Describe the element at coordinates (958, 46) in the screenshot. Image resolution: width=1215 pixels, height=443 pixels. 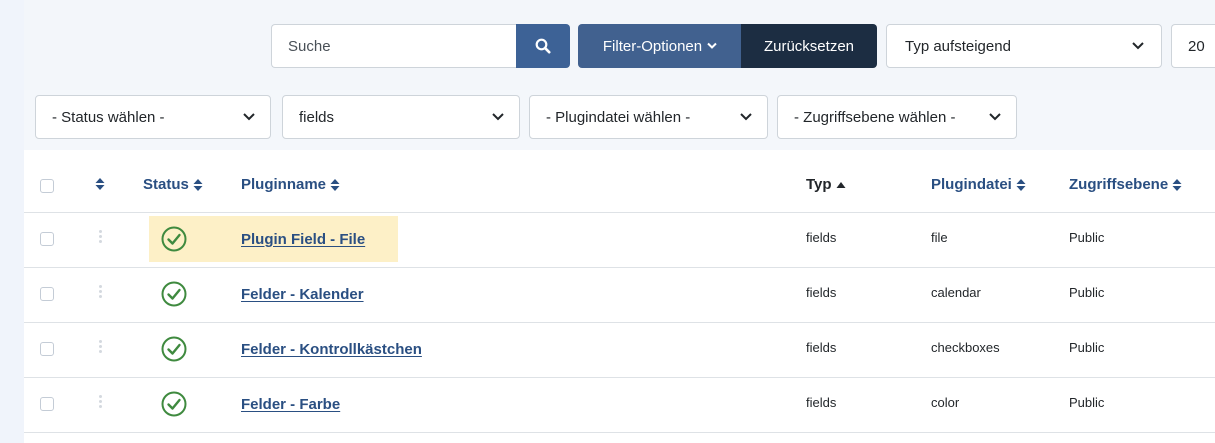
I see `sort-select-value: Typ aufsteigend` at that location.